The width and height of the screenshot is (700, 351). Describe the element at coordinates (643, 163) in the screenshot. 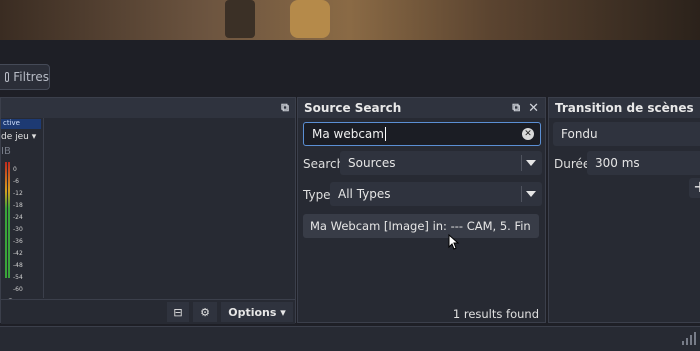

I see `duration-input: 300 ms` at that location.